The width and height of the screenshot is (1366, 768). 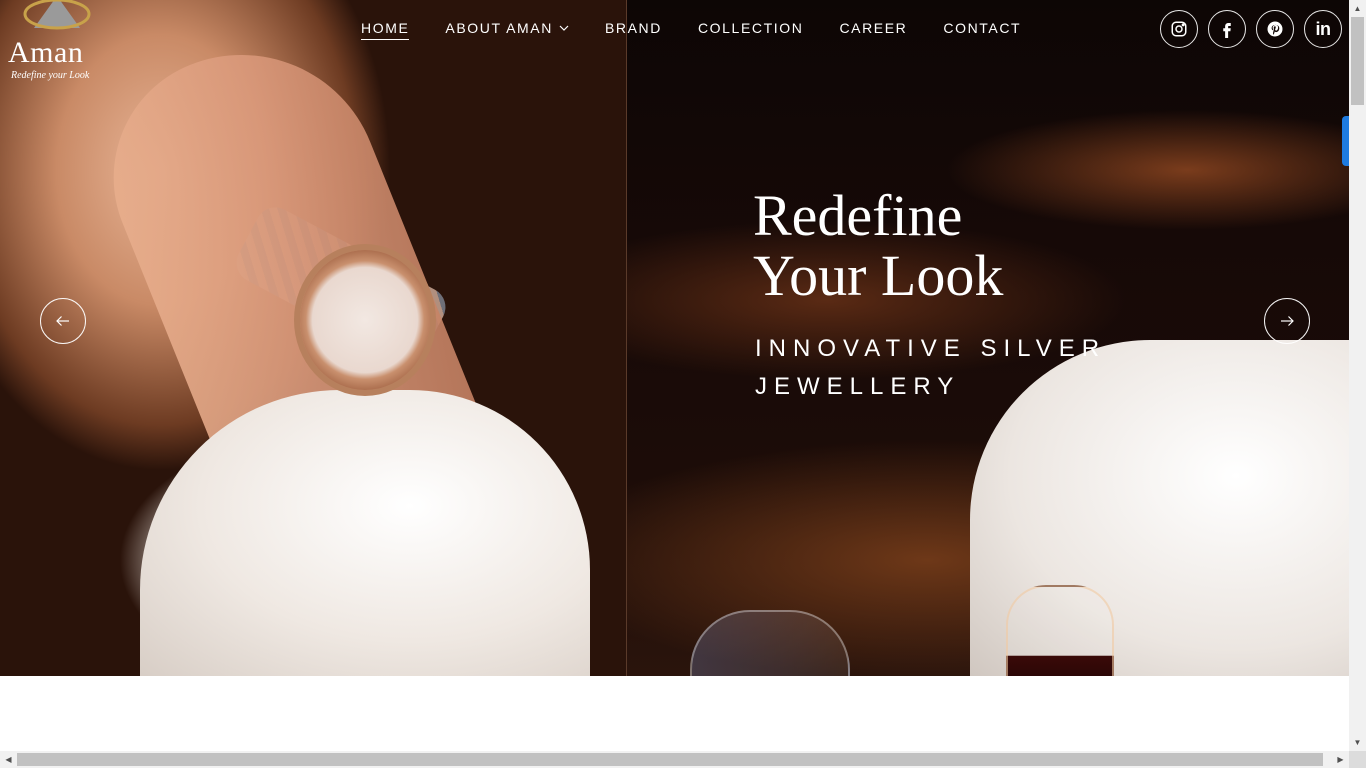 I want to click on nav-brand: BRAND, so click(x=633, y=30).